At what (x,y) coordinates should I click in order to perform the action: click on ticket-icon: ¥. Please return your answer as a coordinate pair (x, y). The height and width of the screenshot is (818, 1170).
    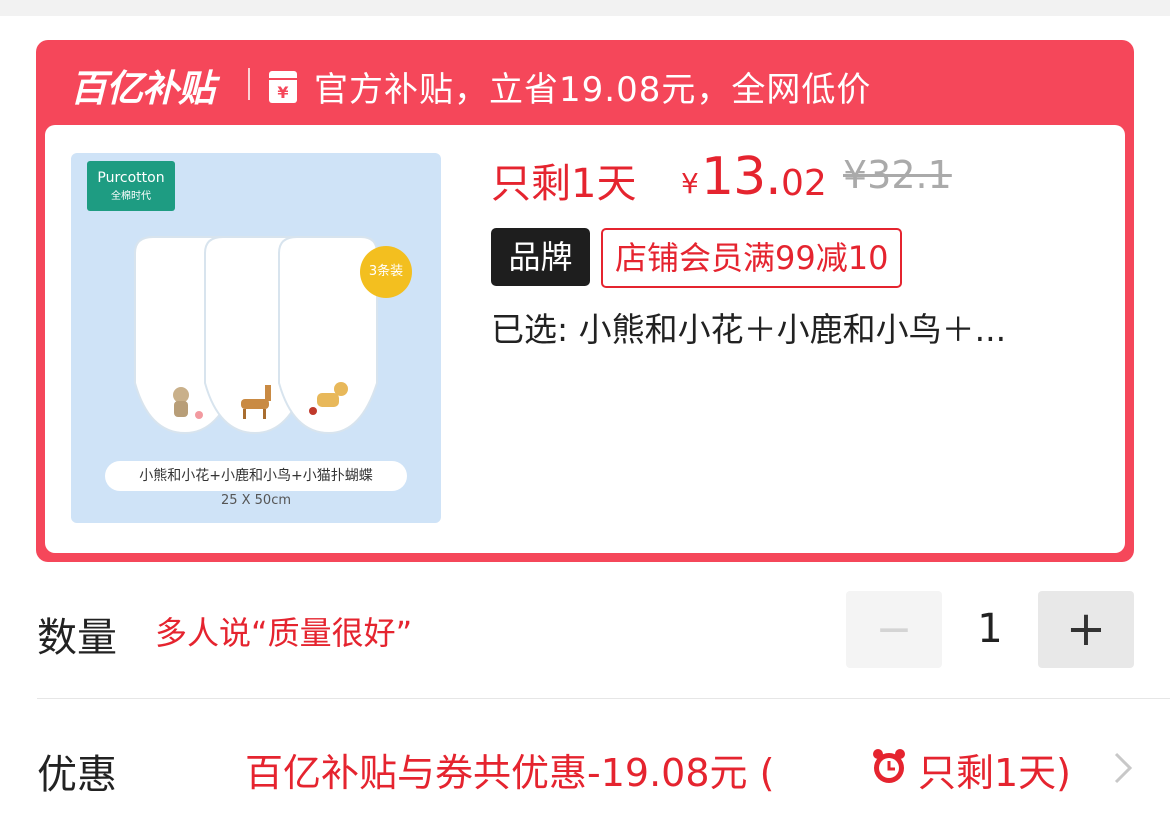
    Looking at the image, I should click on (283, 87).